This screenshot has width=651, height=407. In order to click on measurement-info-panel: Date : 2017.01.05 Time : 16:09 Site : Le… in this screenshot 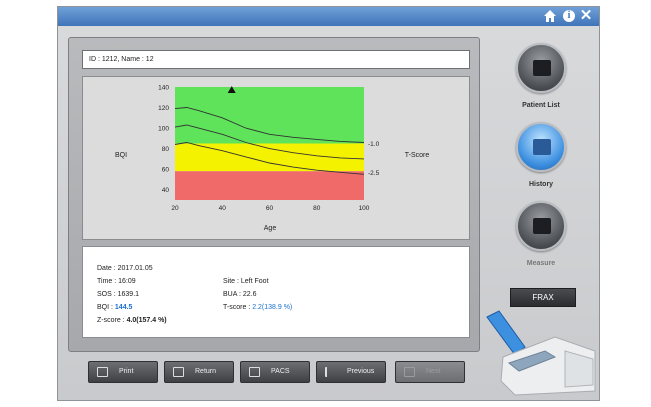, I will do `click(276, 292)`.